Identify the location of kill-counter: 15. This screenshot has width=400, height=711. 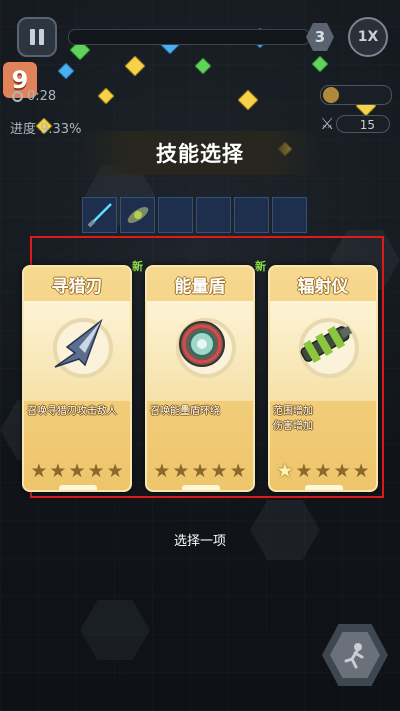
(363, 124).